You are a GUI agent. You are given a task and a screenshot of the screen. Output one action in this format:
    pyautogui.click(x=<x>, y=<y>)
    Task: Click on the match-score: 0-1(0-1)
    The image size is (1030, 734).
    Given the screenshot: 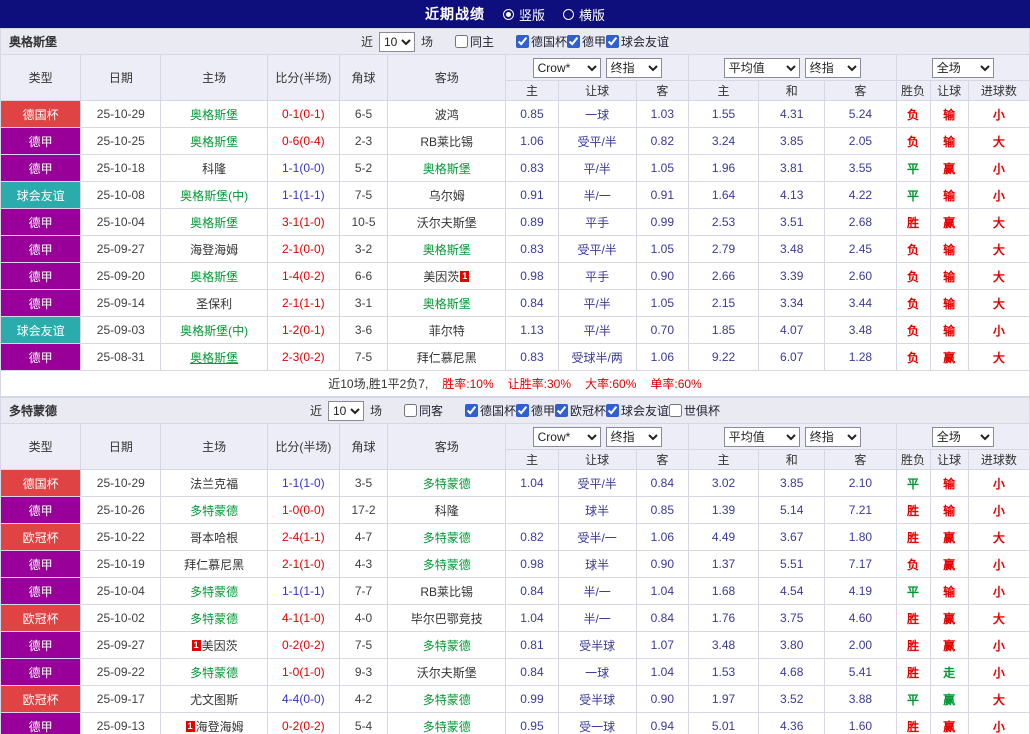 What is the action you would take?
    pyautogui.click(x=303, y=114)
    